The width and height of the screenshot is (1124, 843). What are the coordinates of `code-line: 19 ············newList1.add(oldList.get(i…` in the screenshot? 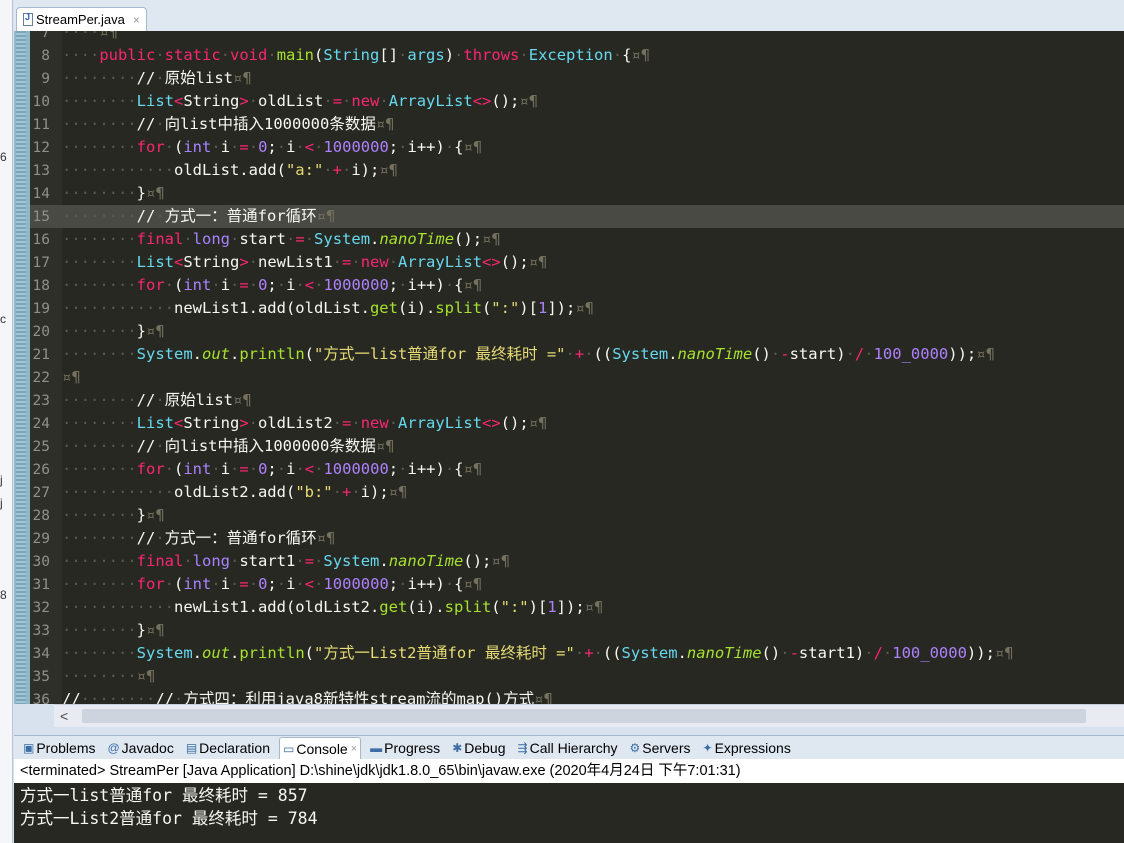 It's located at (577, 308).